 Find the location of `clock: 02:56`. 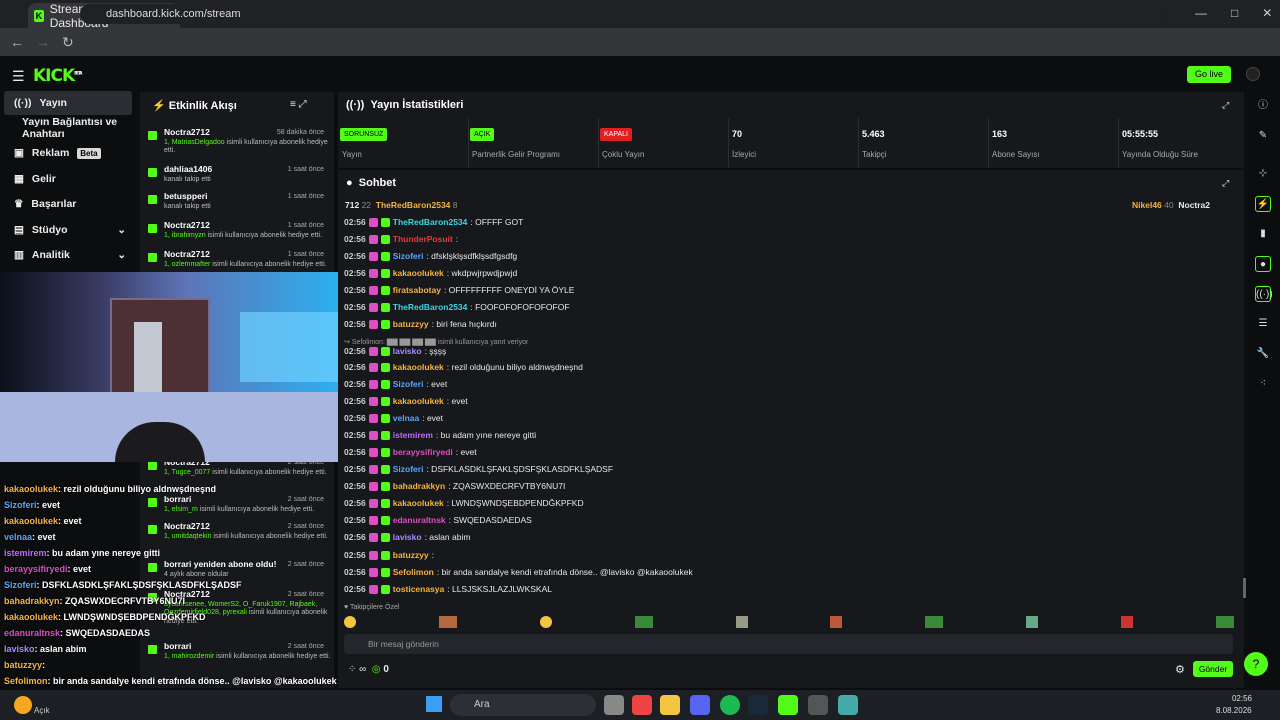

clock: 02:56 is located at coordinates (1240, 698).